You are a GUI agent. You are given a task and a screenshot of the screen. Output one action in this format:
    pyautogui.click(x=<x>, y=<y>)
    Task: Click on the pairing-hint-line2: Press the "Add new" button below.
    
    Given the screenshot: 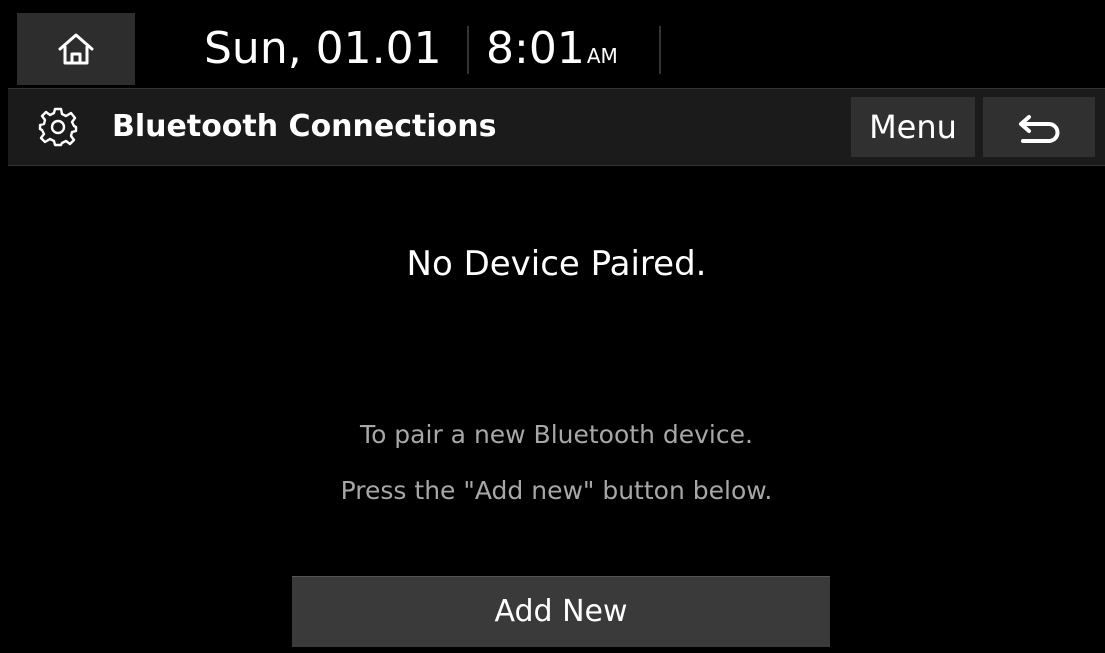 What is the action you would take?
    pyautogui.click(x=556, y=490)
    